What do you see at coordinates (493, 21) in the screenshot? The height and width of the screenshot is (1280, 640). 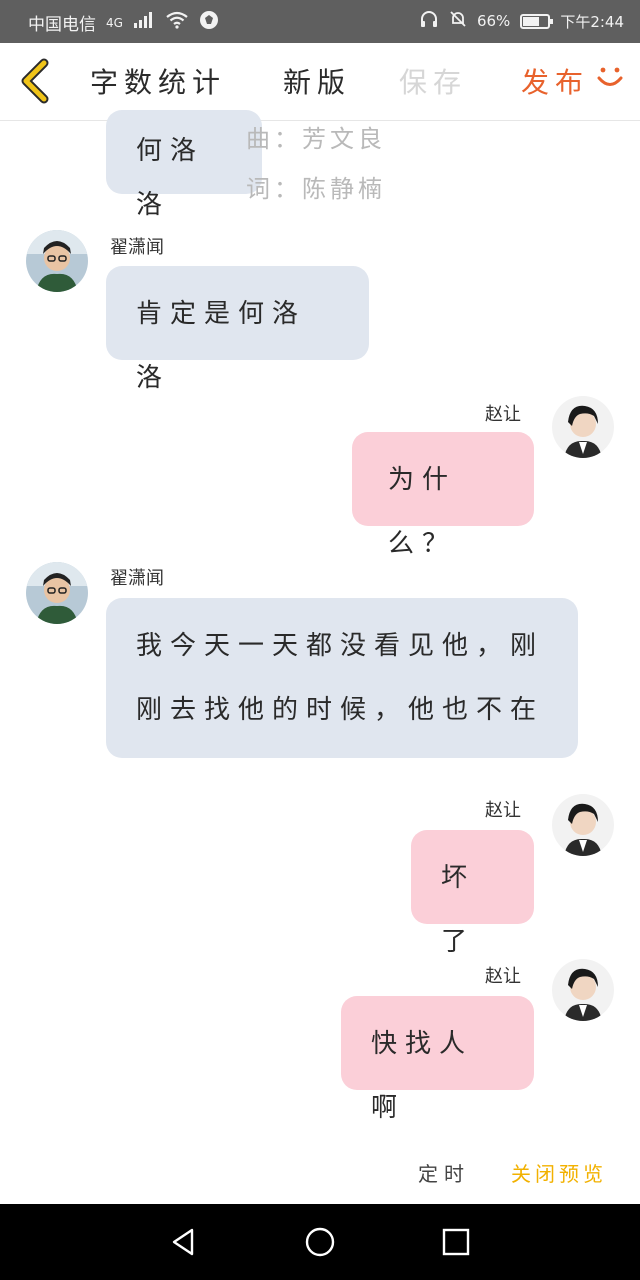 I see `battery-percent: 66%` at bounding box center [493, 21].